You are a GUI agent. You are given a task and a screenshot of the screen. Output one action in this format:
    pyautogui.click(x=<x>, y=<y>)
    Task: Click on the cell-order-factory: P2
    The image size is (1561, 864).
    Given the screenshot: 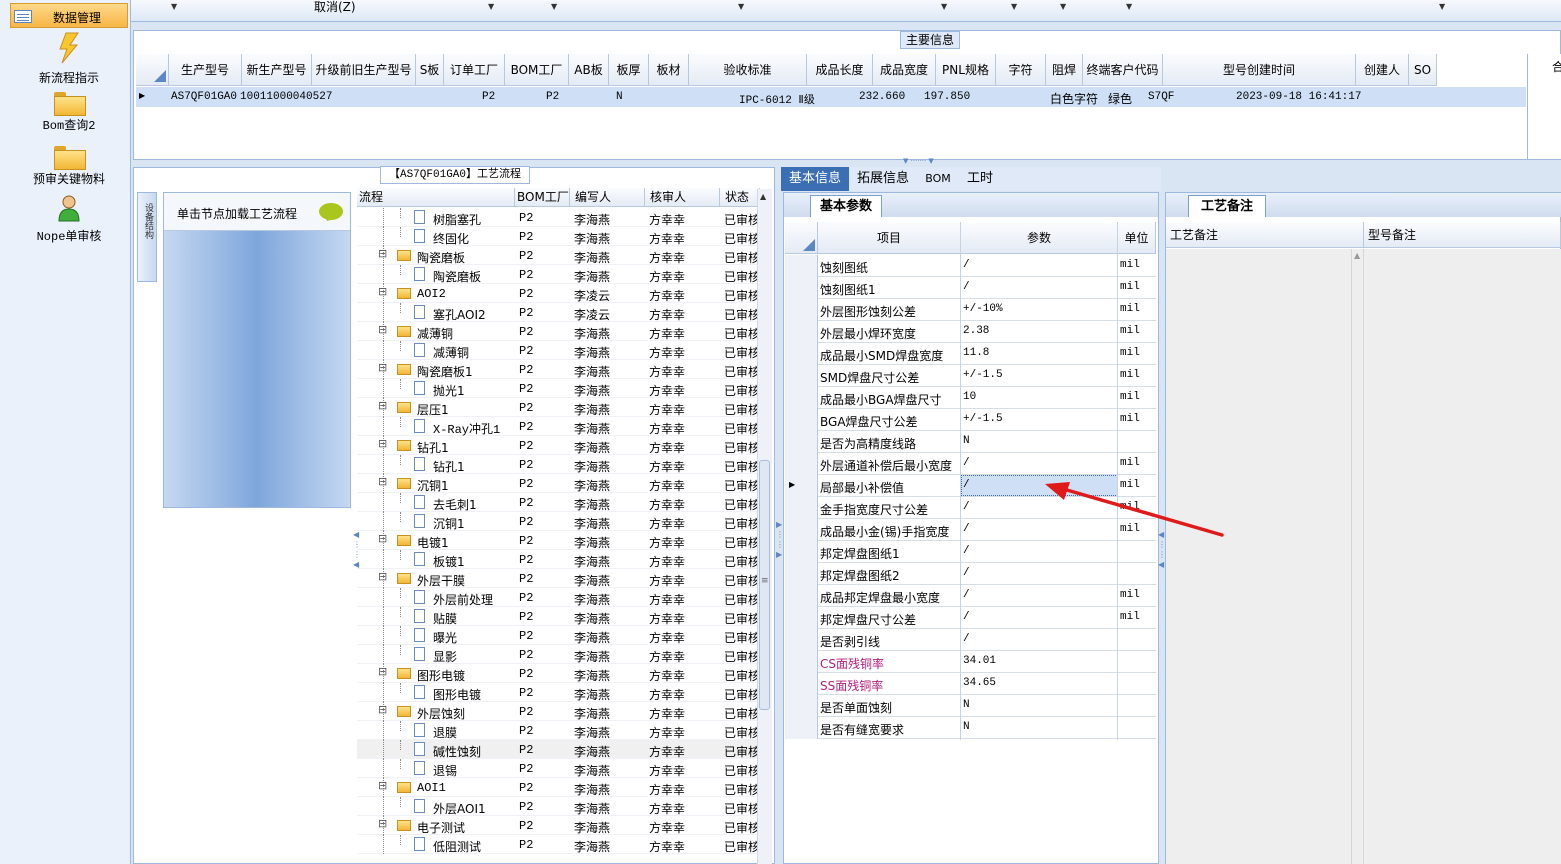 What is the action you would take?
    pyautogui.click(x=488, y=97)
    